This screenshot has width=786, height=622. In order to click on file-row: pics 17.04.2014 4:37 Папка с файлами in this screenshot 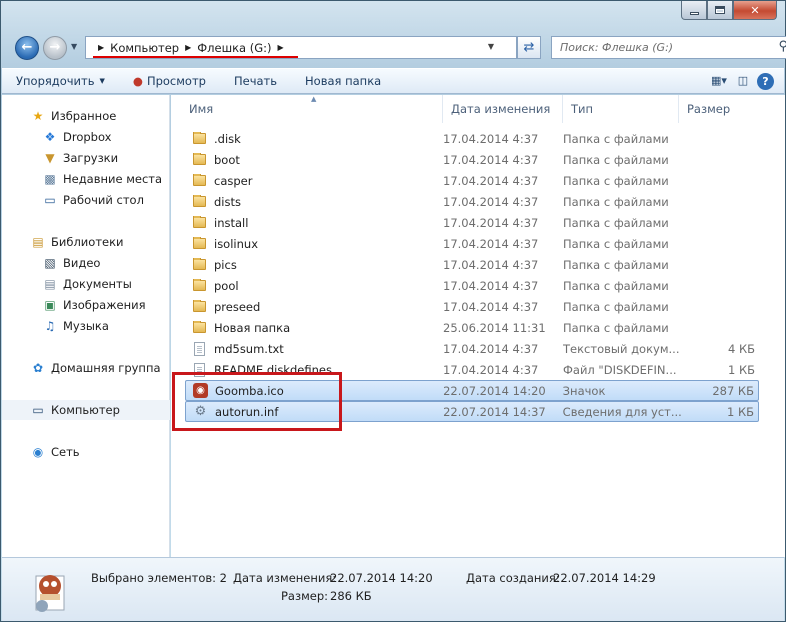, I will do `click(472, 264)`.